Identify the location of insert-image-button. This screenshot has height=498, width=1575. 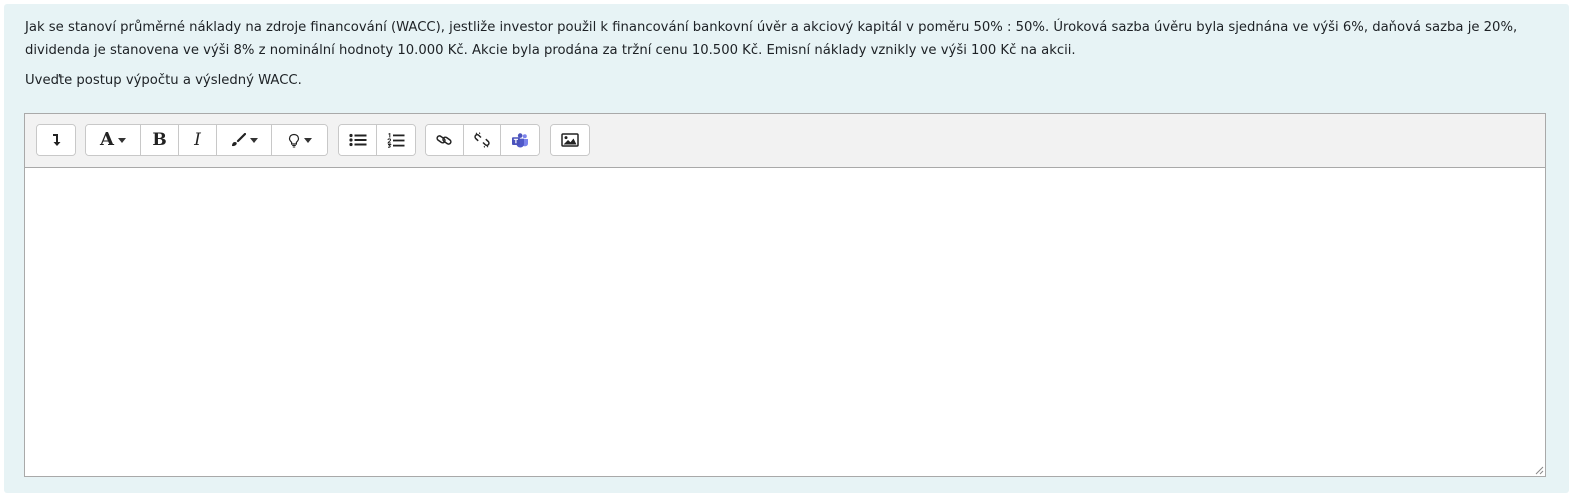
(570, 140).